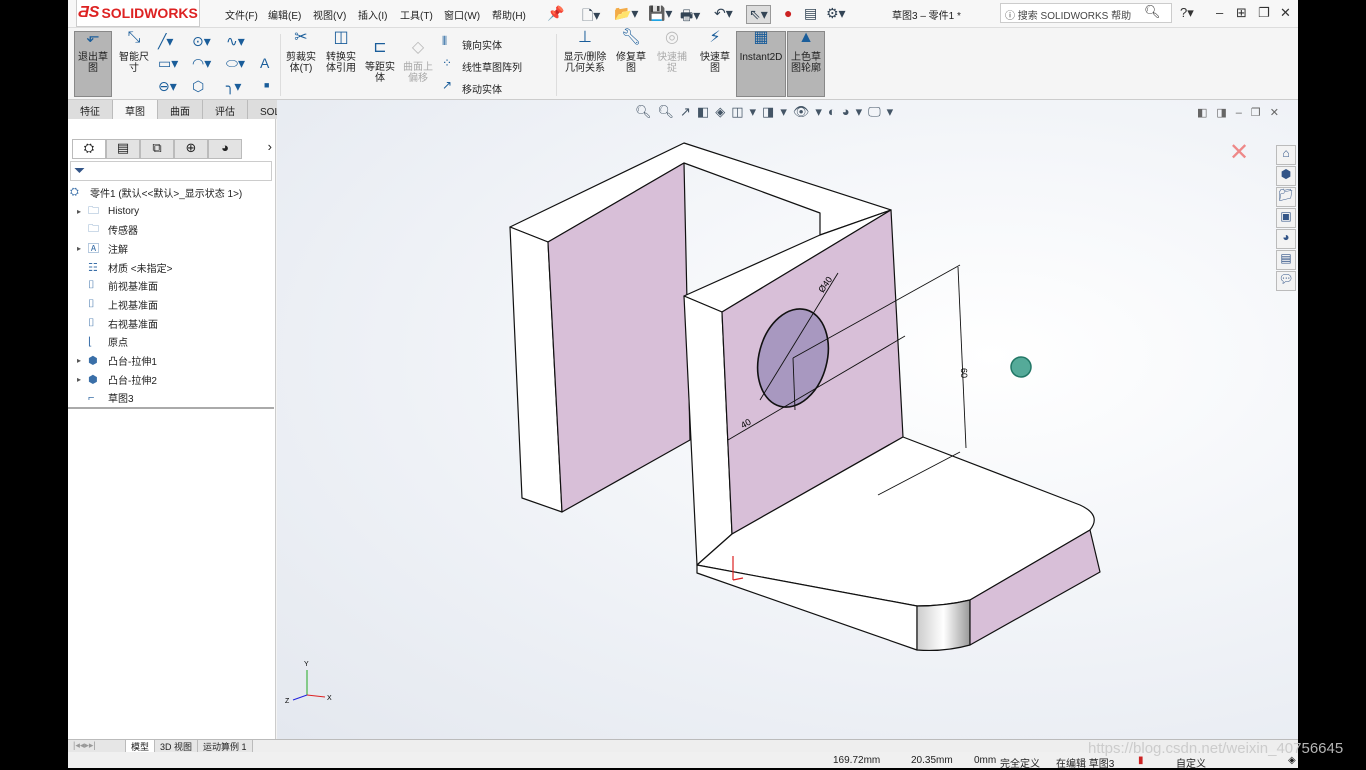  I want to click on tree-item: ▸ ⬢ 凸台-拉伸2, so click(172, 379).